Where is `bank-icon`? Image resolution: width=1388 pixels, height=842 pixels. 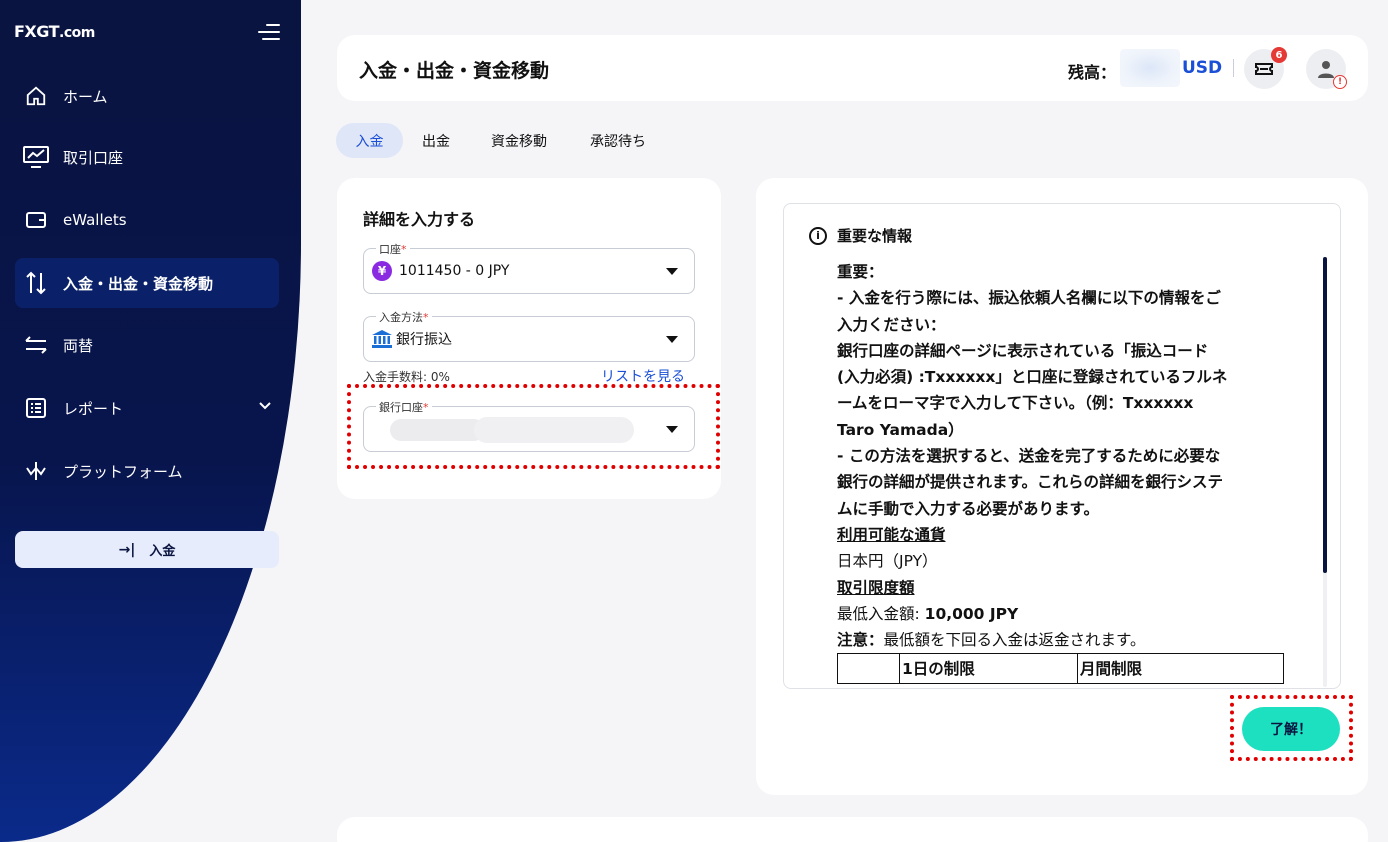 bank-icon is located at coordinates (382, 339).